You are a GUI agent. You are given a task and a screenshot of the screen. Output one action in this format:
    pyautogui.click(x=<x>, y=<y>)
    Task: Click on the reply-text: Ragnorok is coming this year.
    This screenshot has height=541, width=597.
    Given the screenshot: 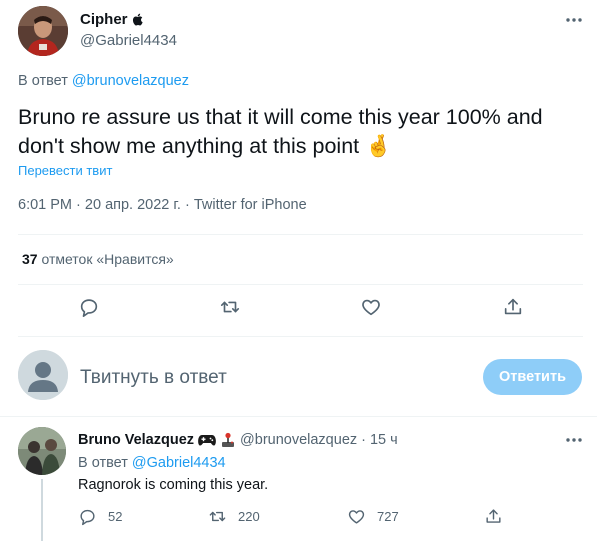 What is the action you would take?
    pyautogui.click(x=173, y=485)
    